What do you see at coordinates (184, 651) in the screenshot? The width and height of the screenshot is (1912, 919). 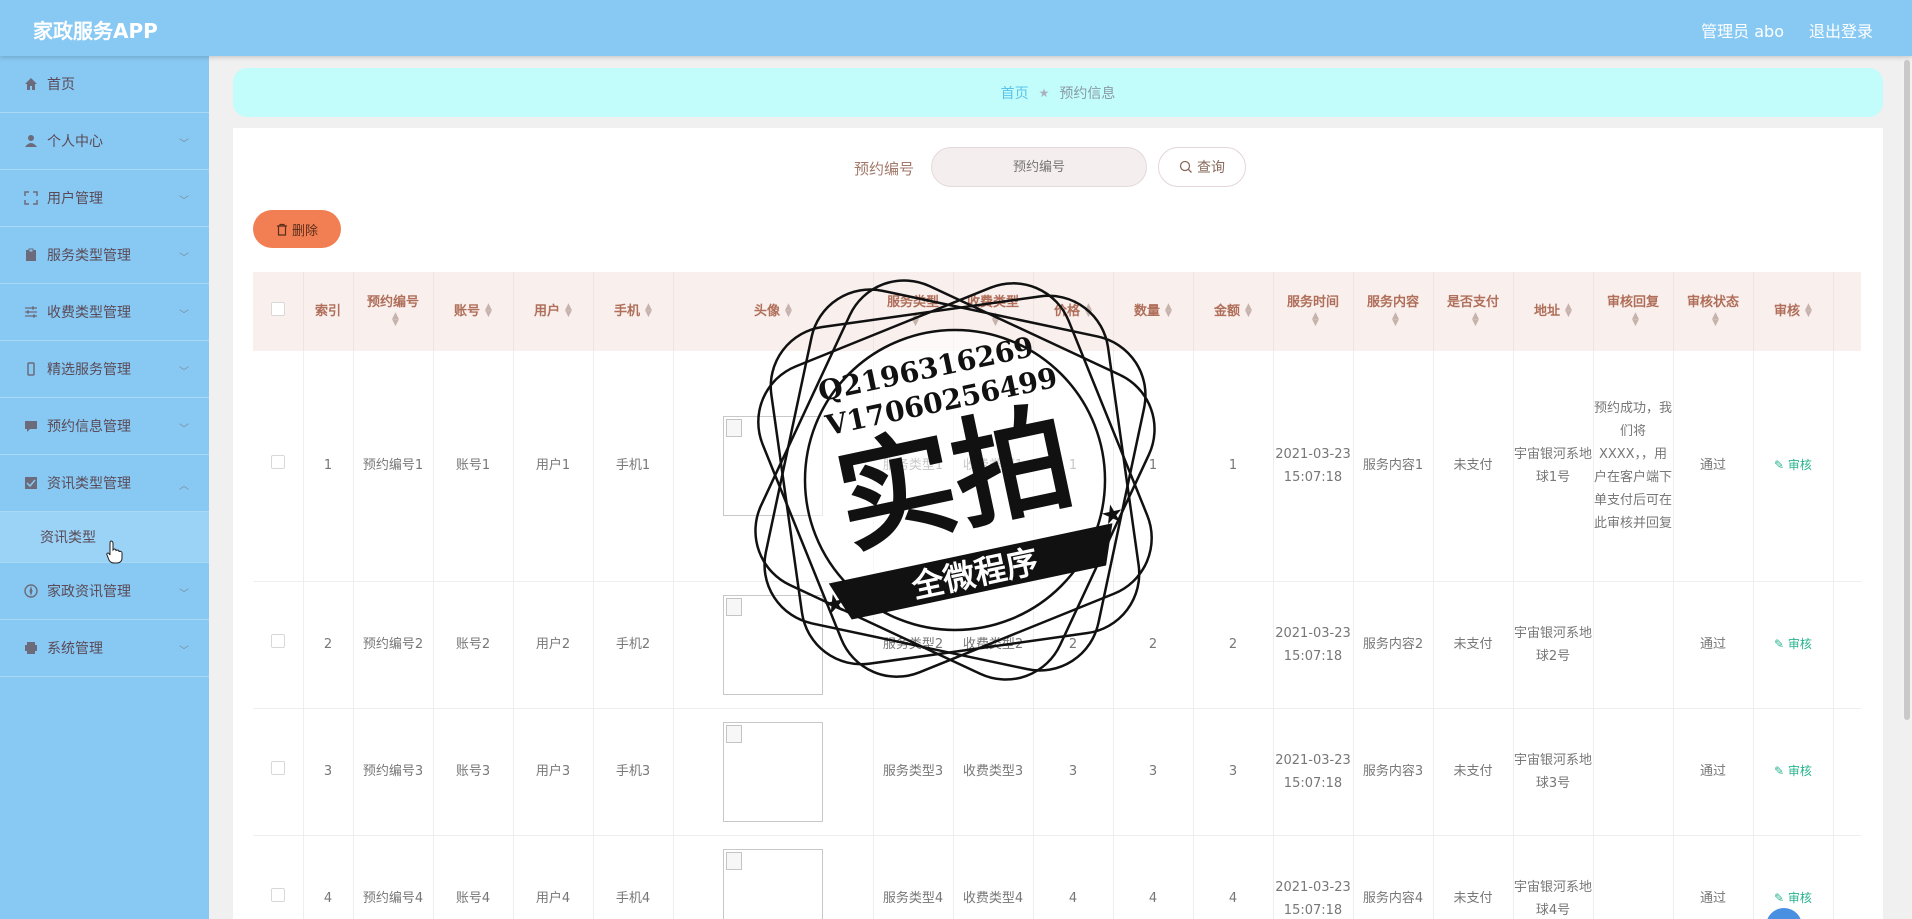 I see `chevron-down-icon: ﹀` at bounding box center [184, 651].